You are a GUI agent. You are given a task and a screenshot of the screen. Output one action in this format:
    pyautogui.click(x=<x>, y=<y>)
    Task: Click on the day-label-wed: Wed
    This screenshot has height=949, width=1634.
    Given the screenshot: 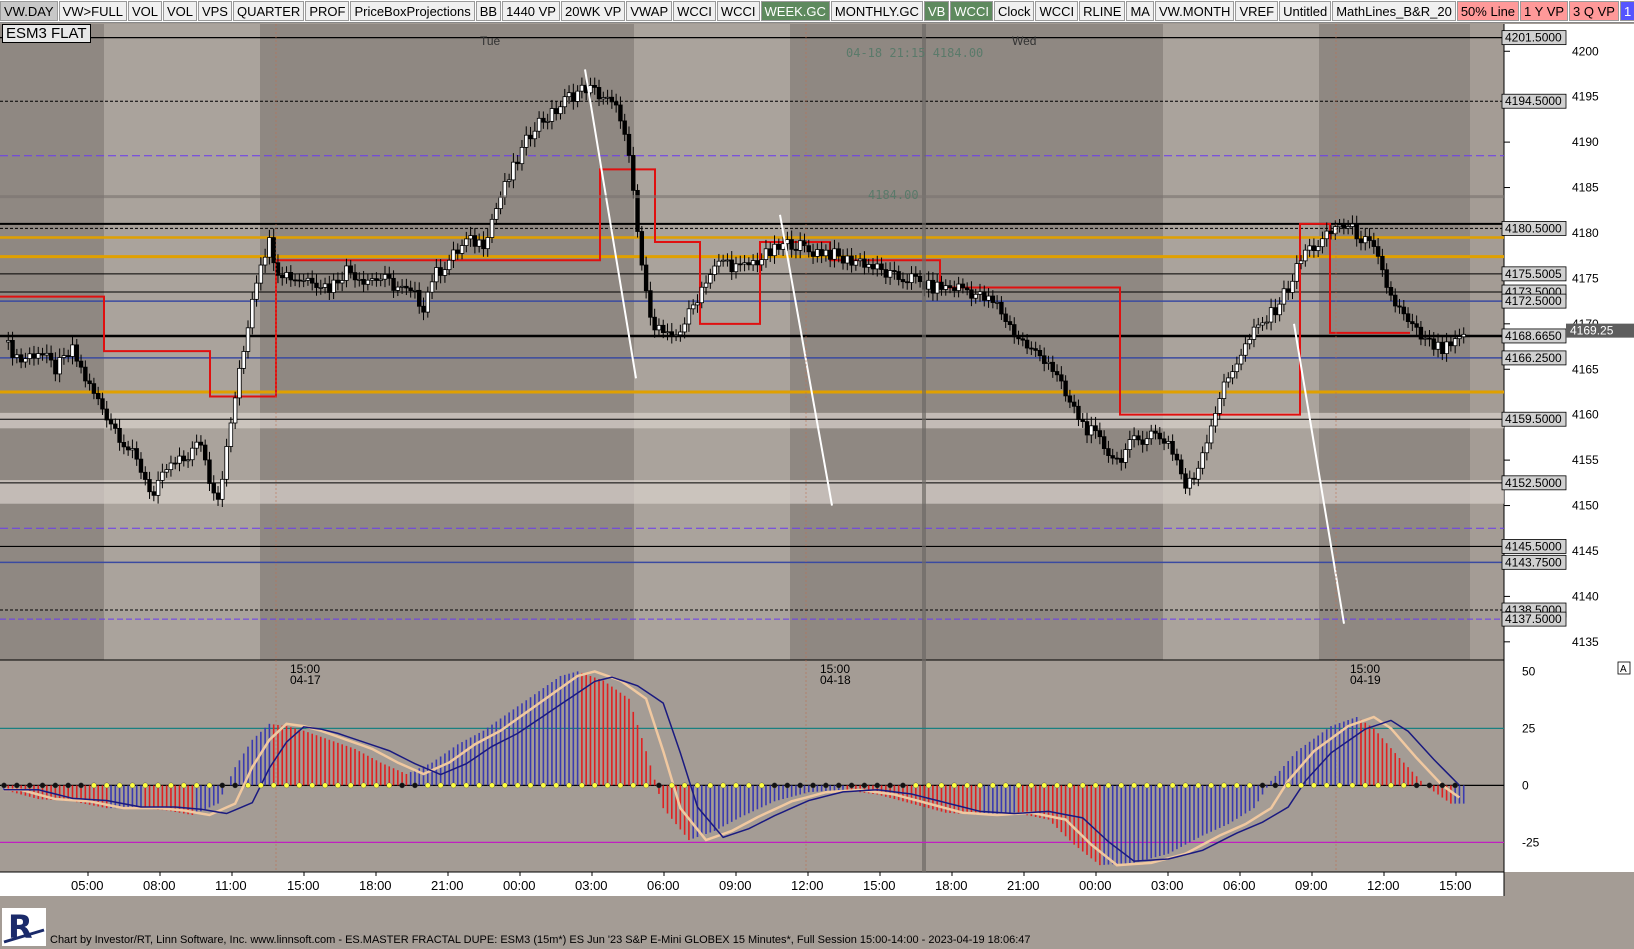 What is the action you would take?
    pyautogui.click(x=1024, y=41)
    